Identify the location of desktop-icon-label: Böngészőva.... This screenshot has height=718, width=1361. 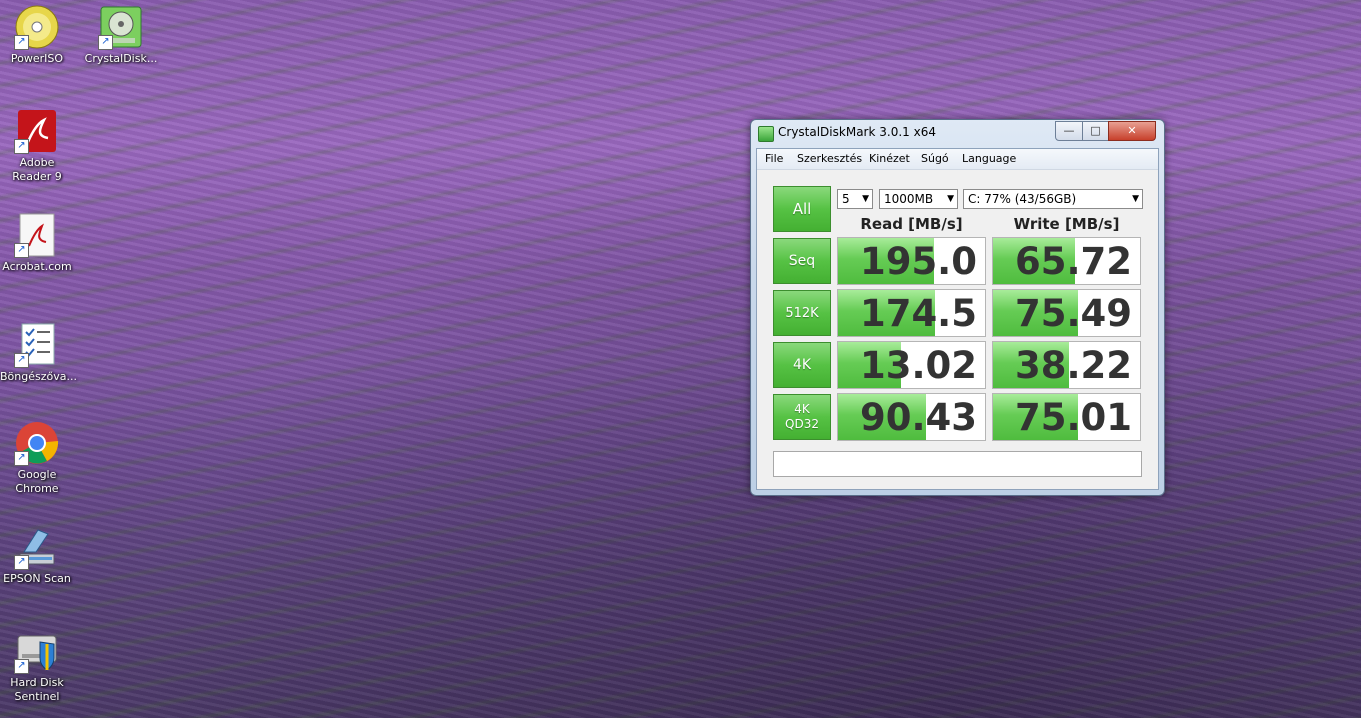
(38, 376).